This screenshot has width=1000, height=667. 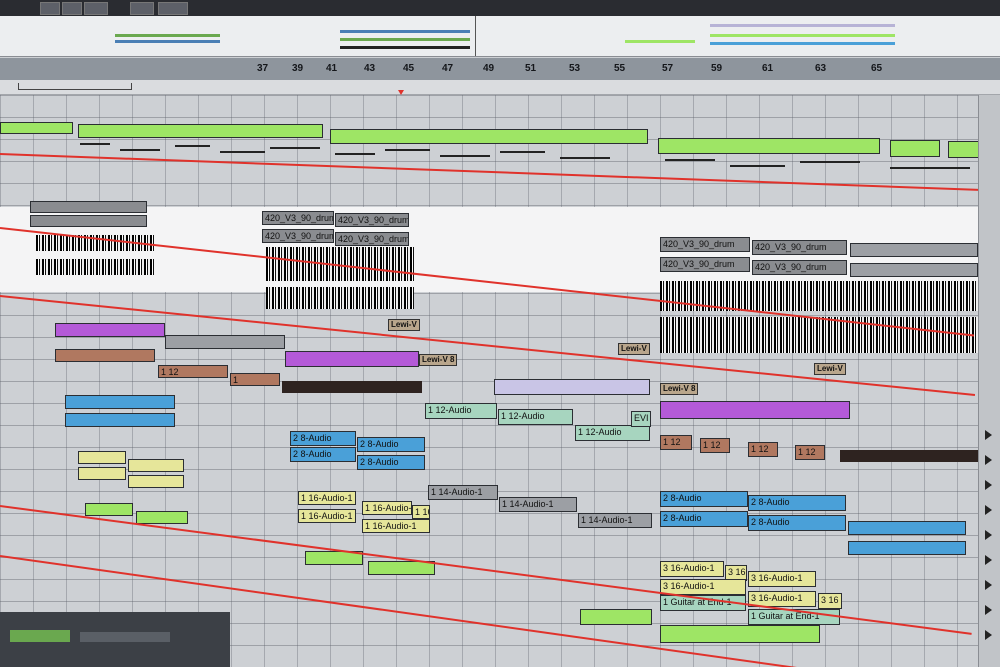 What do you see at coordinates (575, 68) in the screenshot?
I see `bar-number: 53` at bounding box center [575, 68].